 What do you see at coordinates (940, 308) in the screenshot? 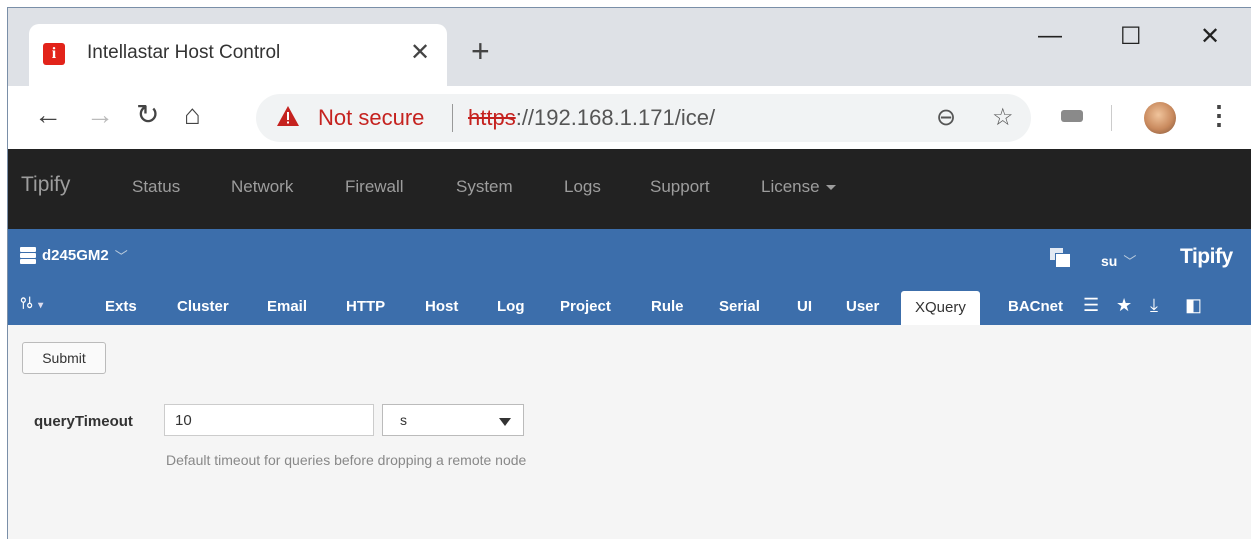
I see `tab-xquery: XQuery` at bounding box center [940, 308].